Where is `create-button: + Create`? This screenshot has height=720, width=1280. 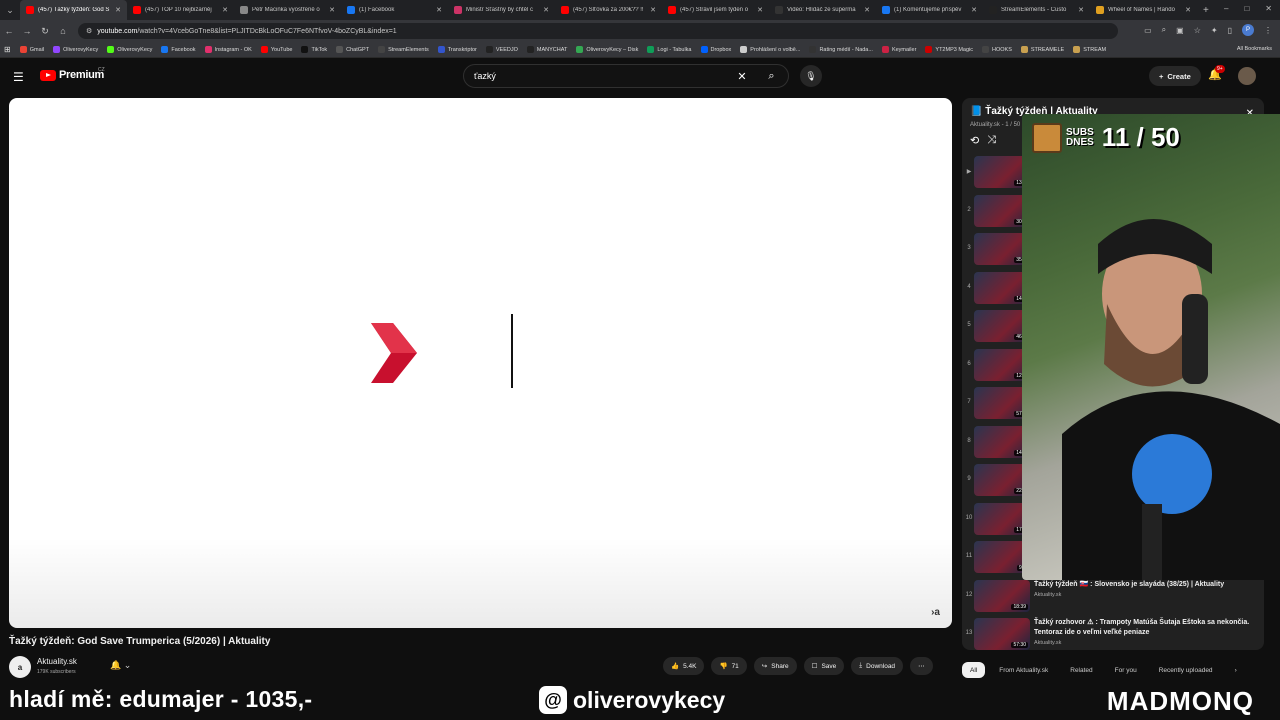
create-button: + Create is located at coordinates (1175, 76).